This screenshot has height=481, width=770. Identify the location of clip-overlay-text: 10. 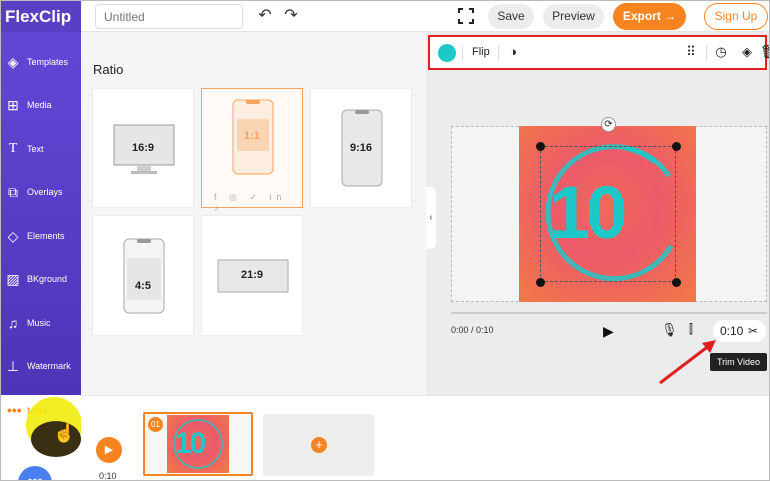
(190, 443).